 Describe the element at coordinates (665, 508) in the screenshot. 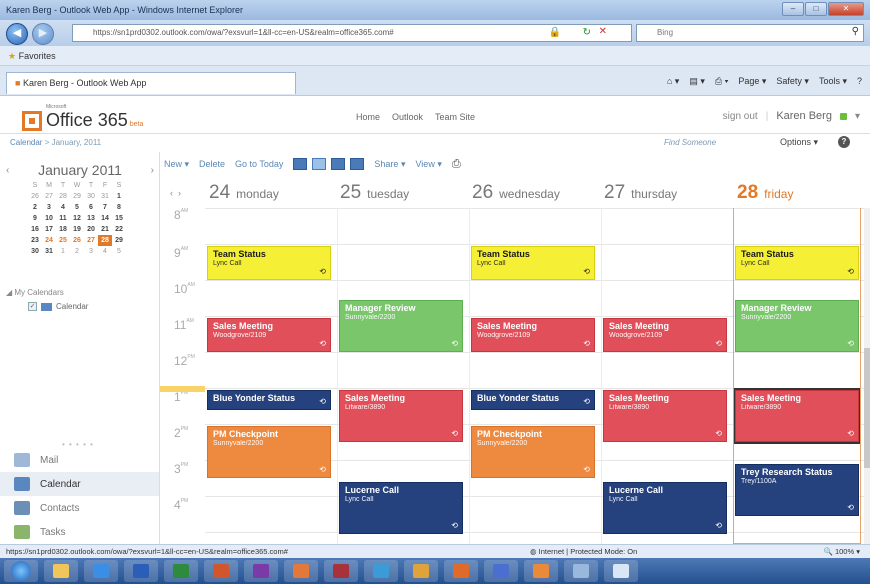

I see `event-lucerne-call-thu: Lucerne Call Lync Call ⟲` at that location.